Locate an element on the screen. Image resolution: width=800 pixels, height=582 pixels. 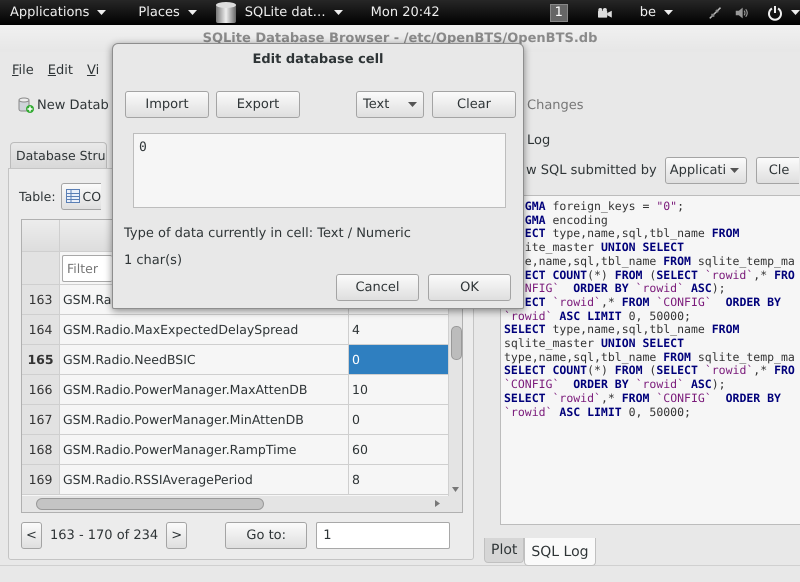
clear-button: Cle is located at coordinates (777, 170).